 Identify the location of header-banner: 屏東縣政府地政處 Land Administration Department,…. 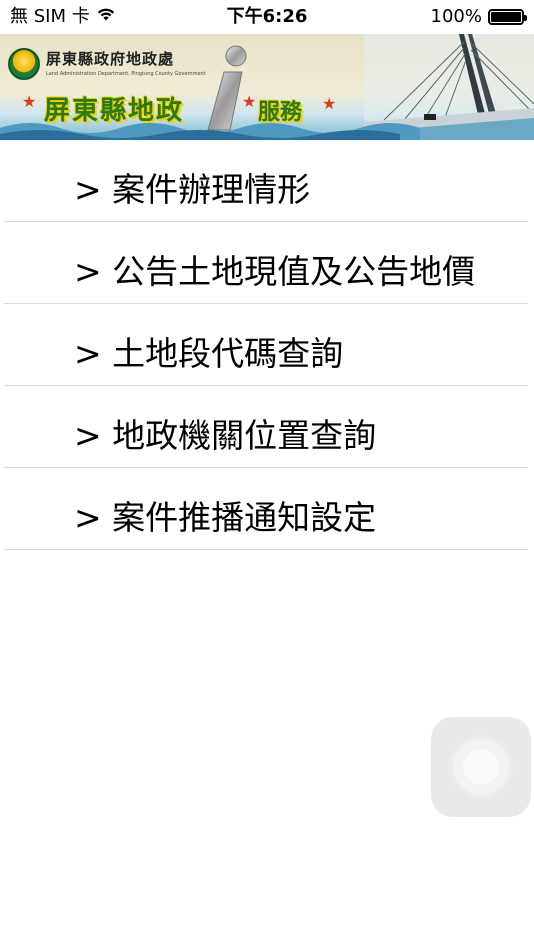
(267, 87).